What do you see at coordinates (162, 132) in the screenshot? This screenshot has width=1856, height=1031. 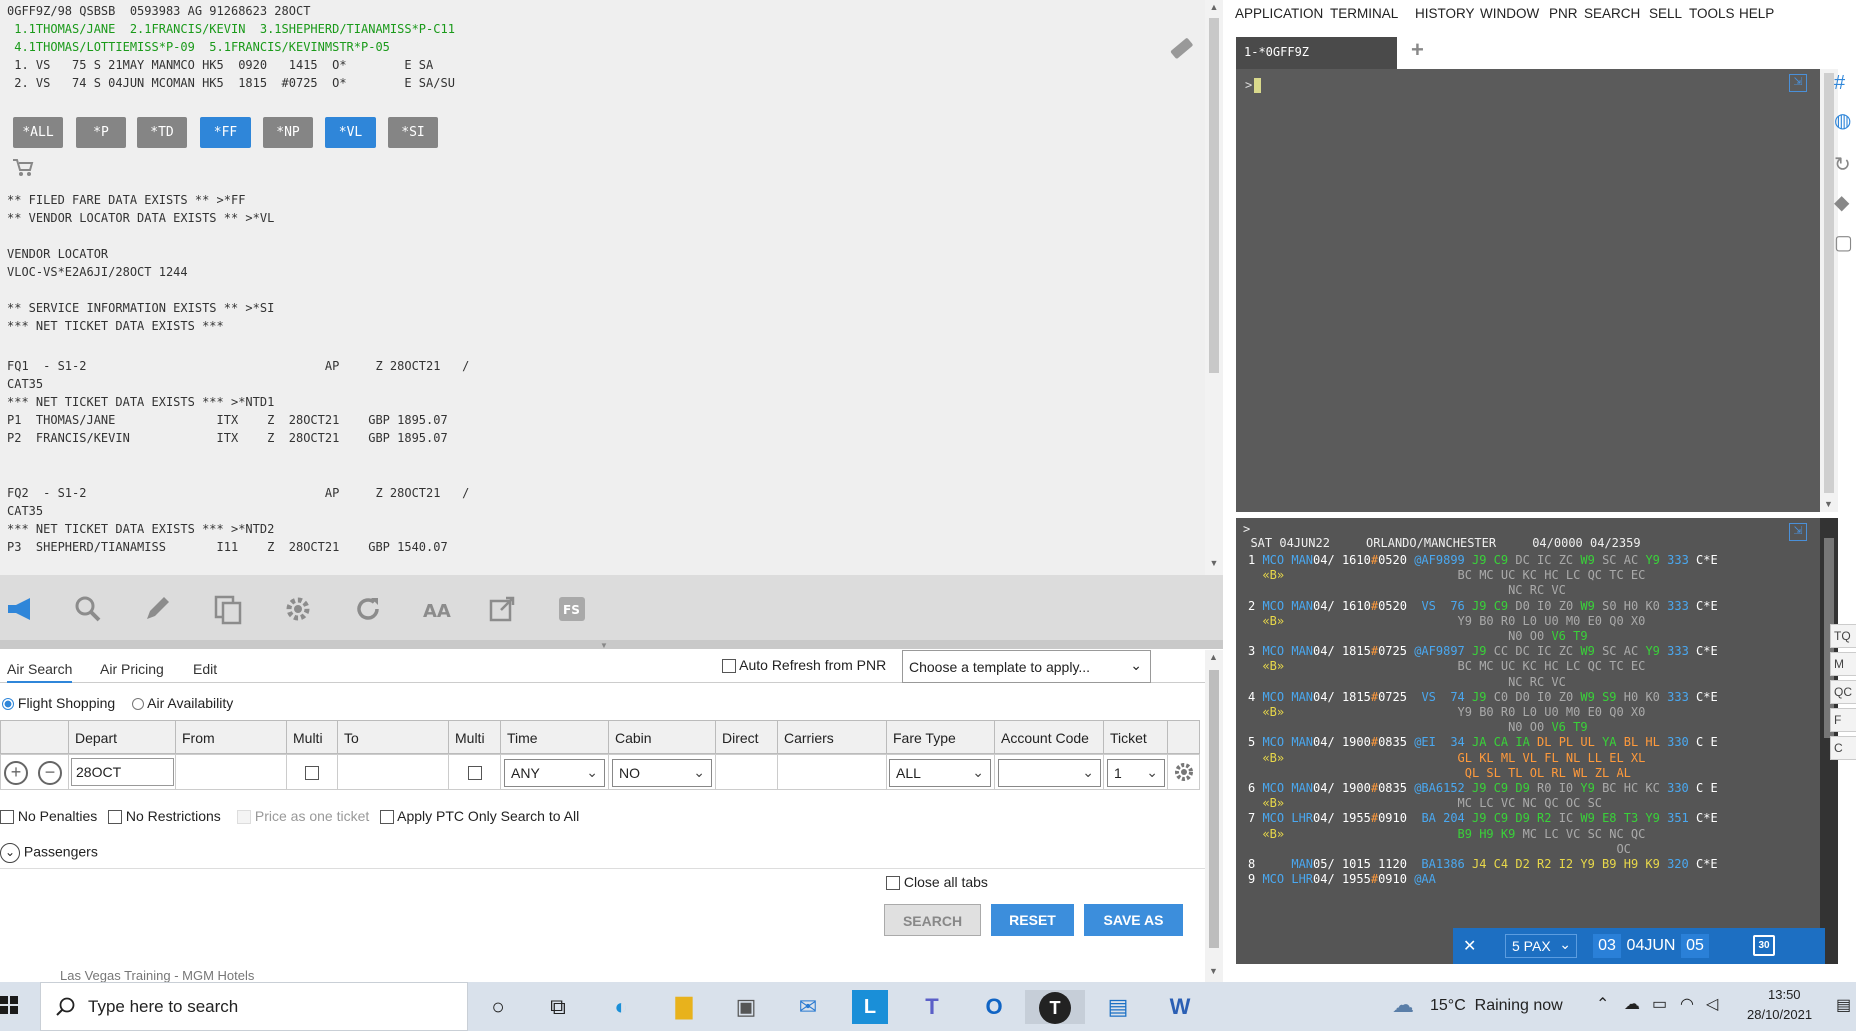 I see `chip-td: *TD` at bounding box center [162, 132].